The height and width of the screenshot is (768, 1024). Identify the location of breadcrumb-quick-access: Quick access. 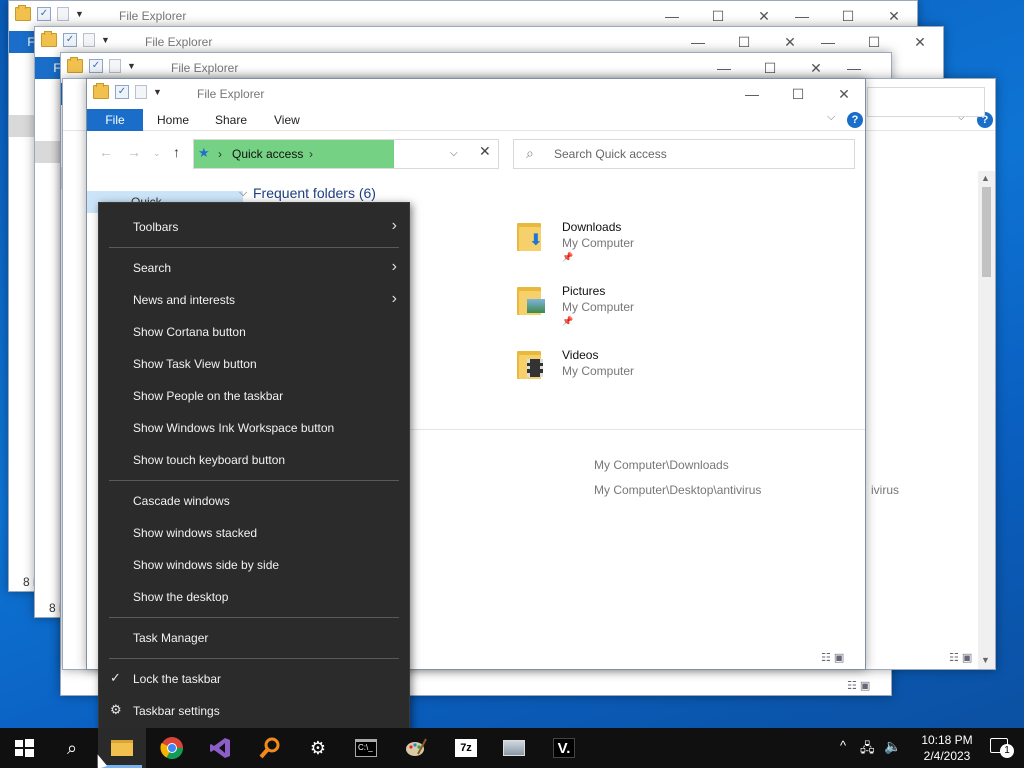
(267, 154).